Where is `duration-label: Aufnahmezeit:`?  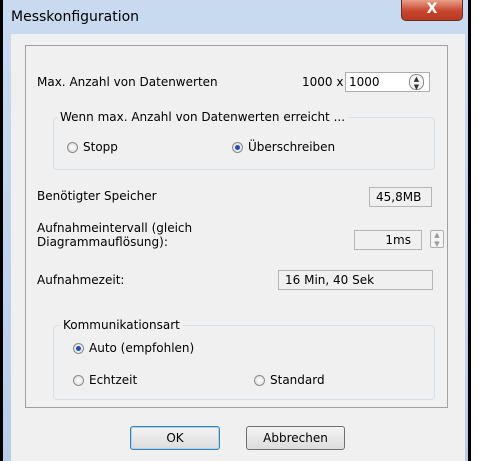 duration-label: Aufnahmezeit: is located at coordinates (81, 280).